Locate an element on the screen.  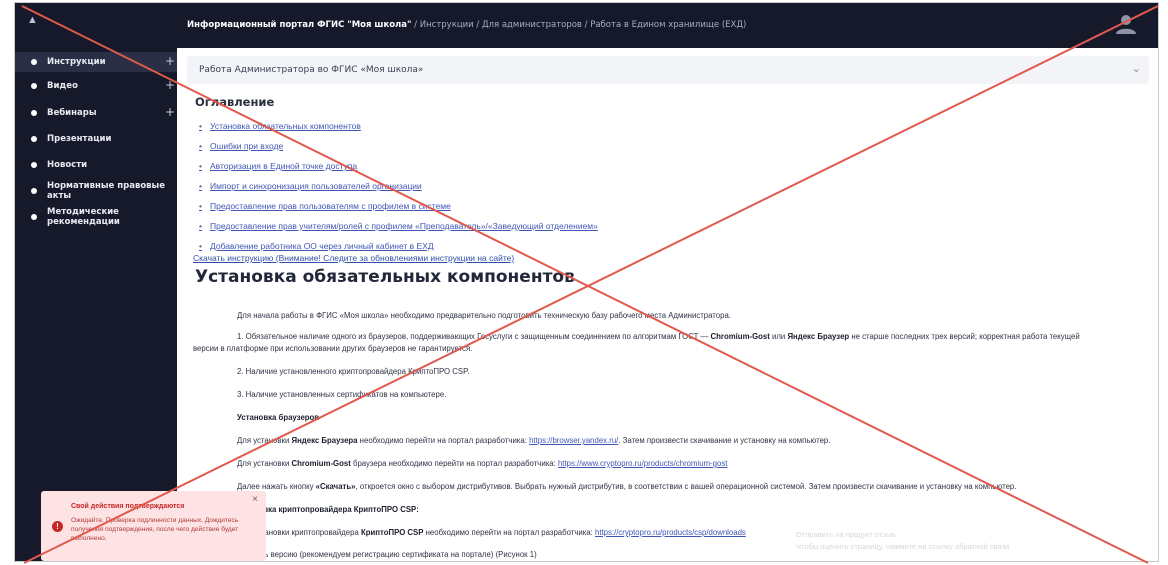
text: или is located at coordinates (778, 336).